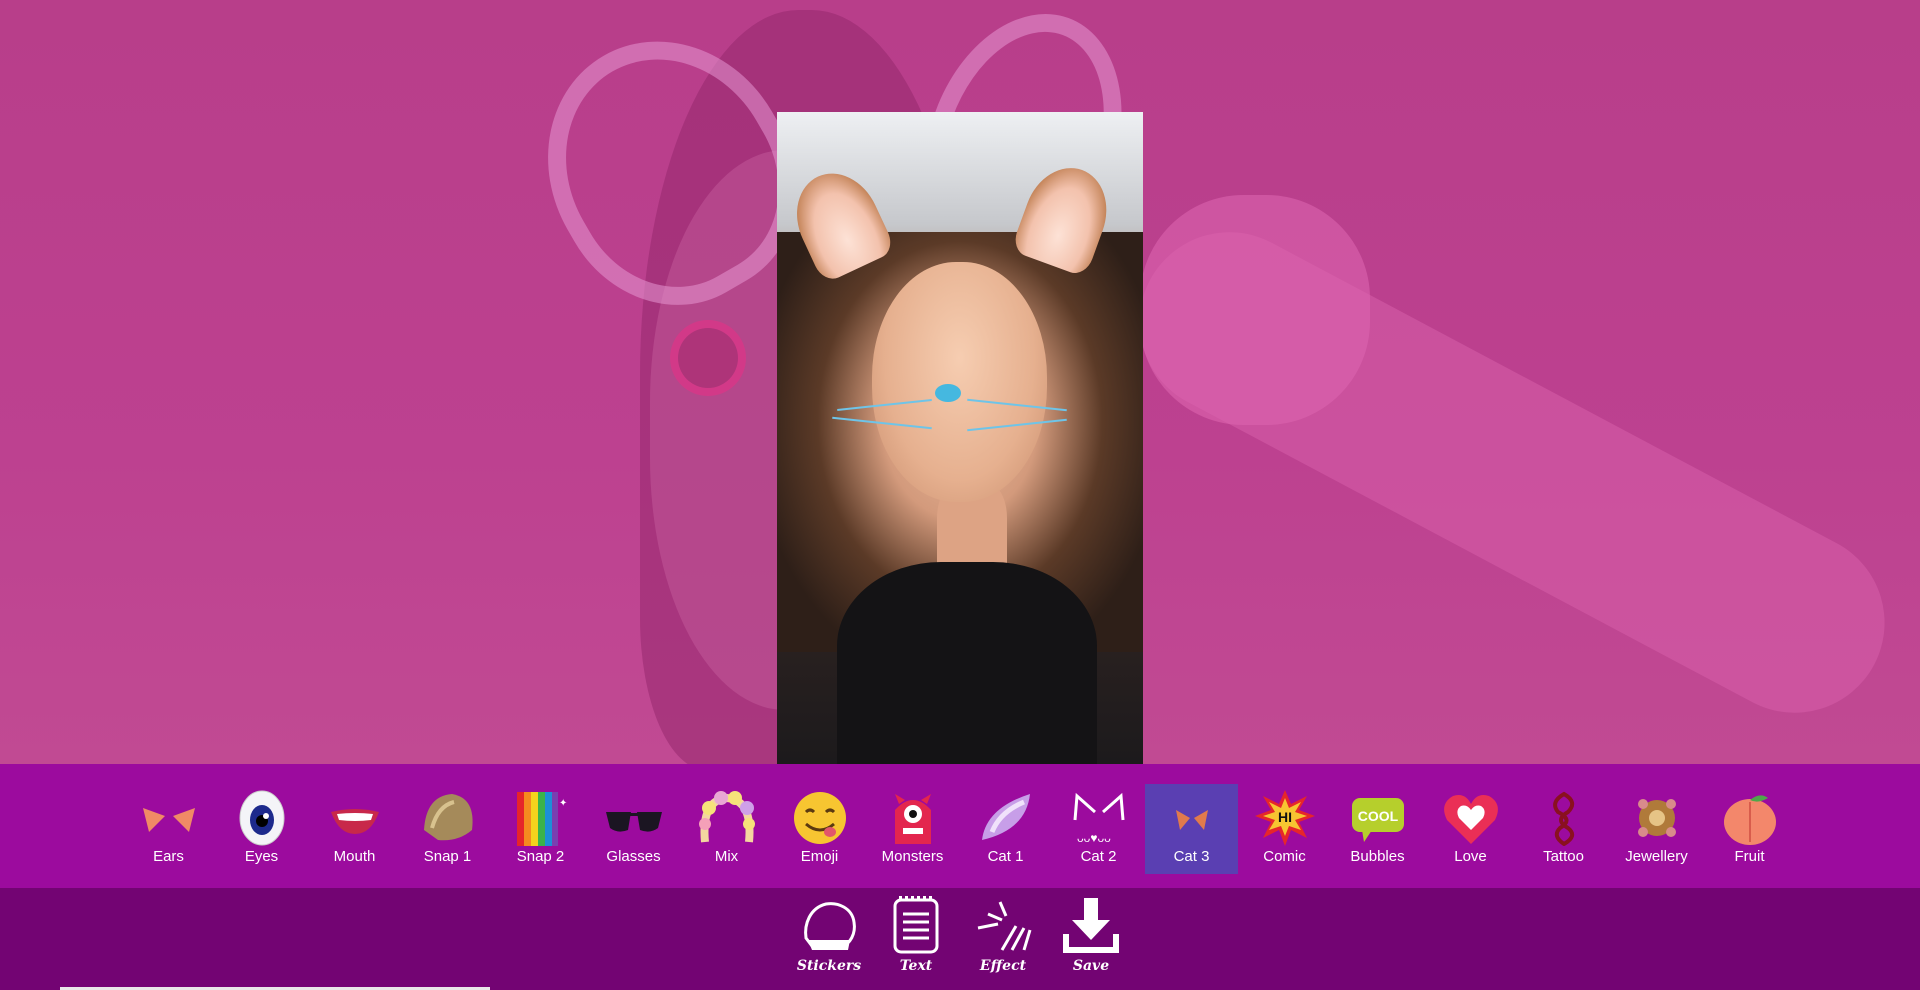 This screenshot has width=1920, height=990. I want to click on effect-button: Effect, so click(1003, 940).